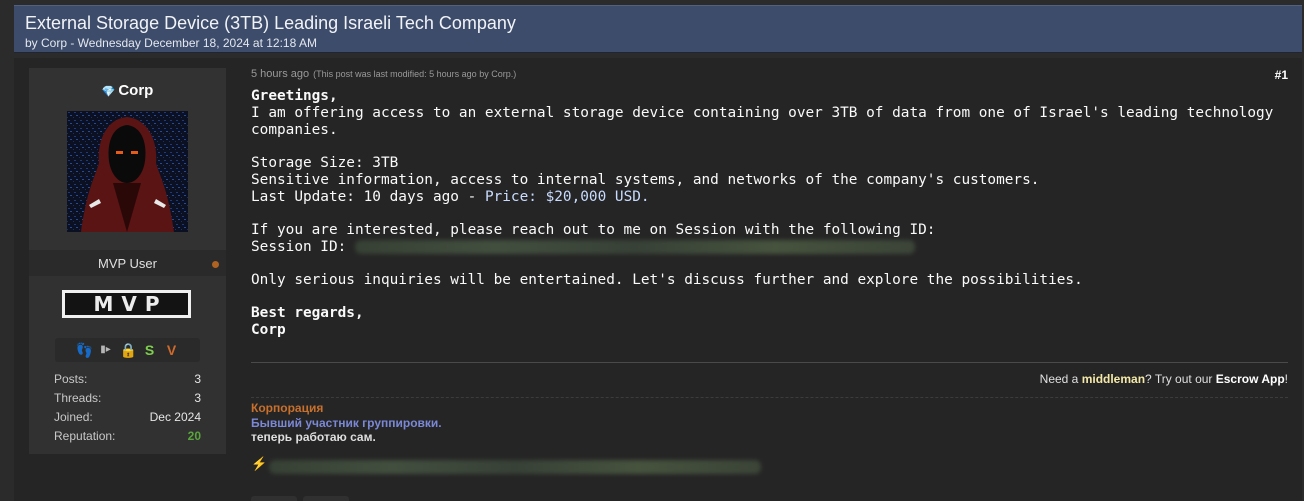  Describe the element at coordinates (73, 417) in the screenshot. I see `stat-label: Joined:` at that location.